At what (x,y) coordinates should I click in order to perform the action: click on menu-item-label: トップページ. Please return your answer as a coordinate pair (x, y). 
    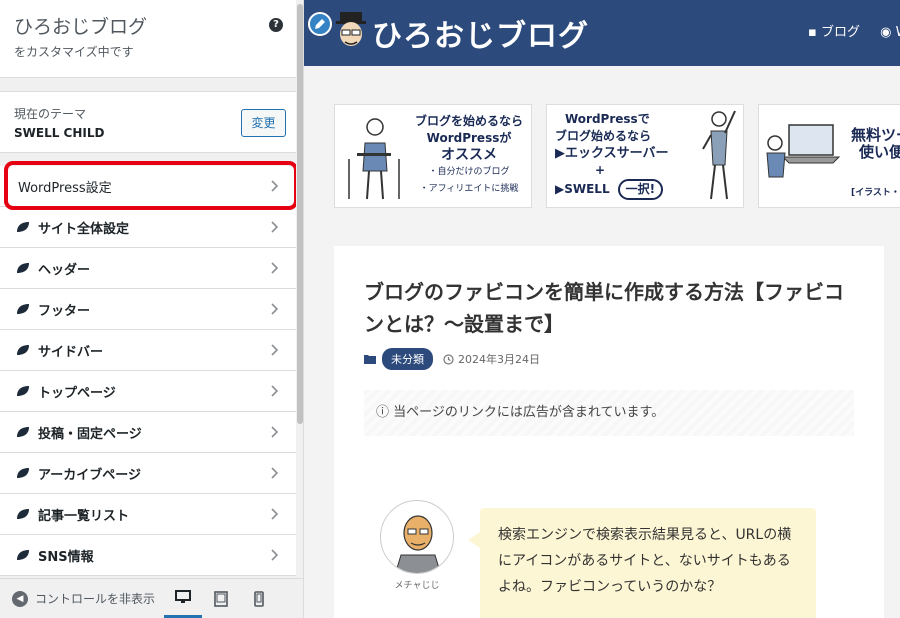
    Looking at the image, I should click on (77, 393).